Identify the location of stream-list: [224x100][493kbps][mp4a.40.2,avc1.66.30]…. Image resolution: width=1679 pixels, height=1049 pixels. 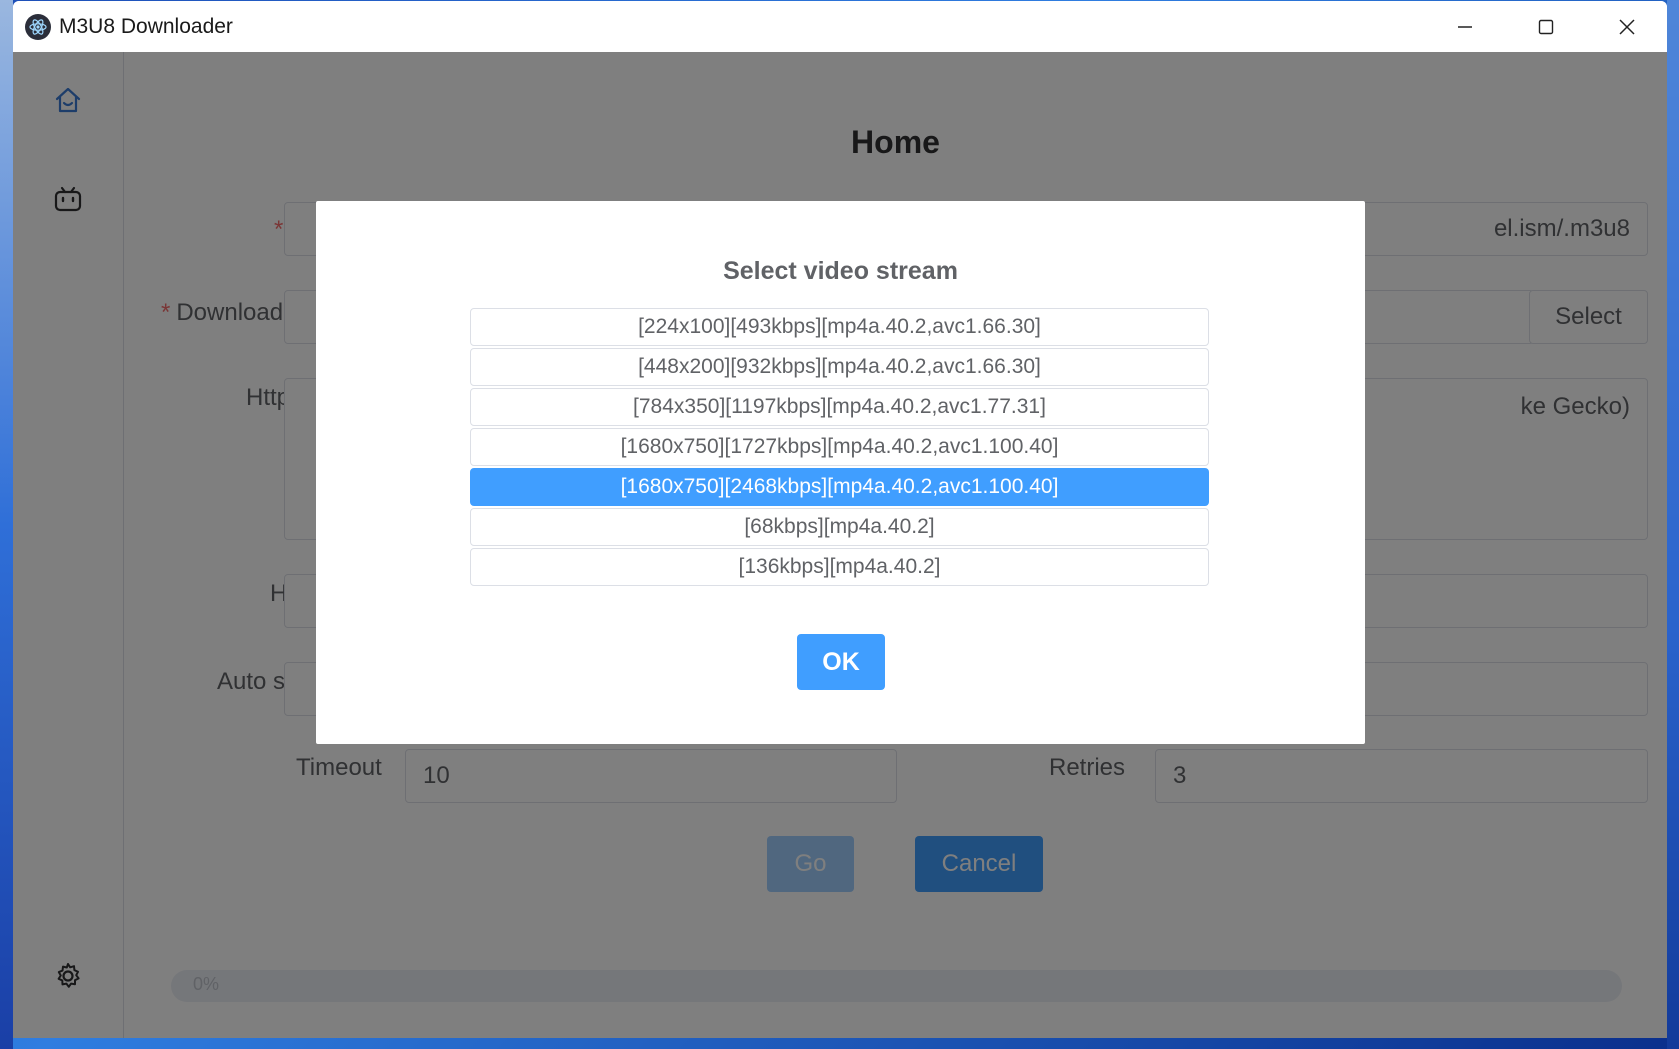
(839, 448).